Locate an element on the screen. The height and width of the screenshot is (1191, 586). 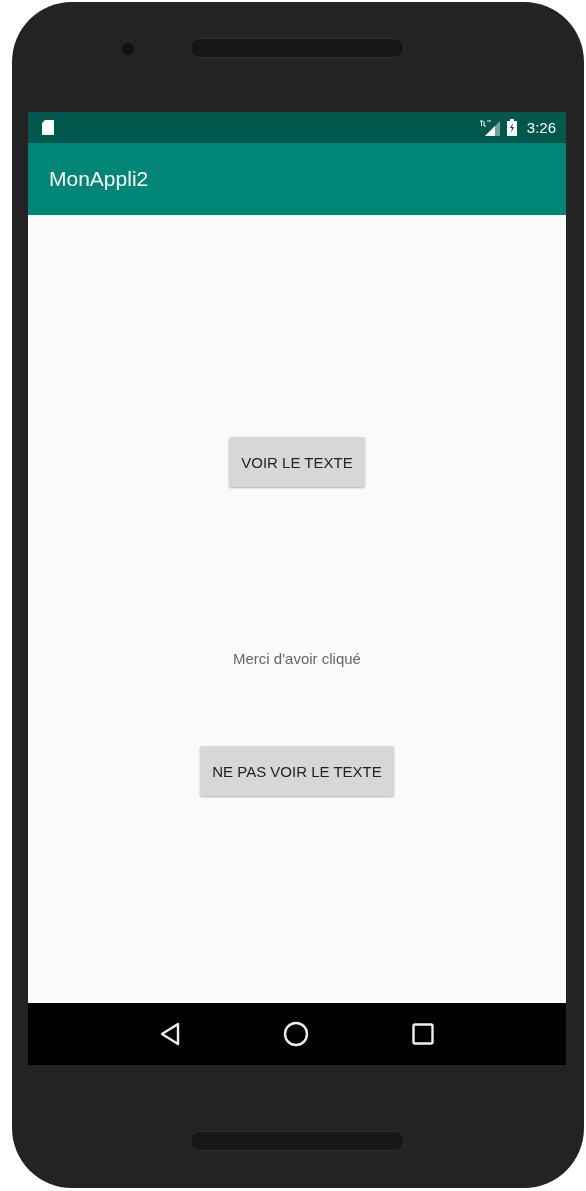
overview-icon is located at coordinates (423, 1034).